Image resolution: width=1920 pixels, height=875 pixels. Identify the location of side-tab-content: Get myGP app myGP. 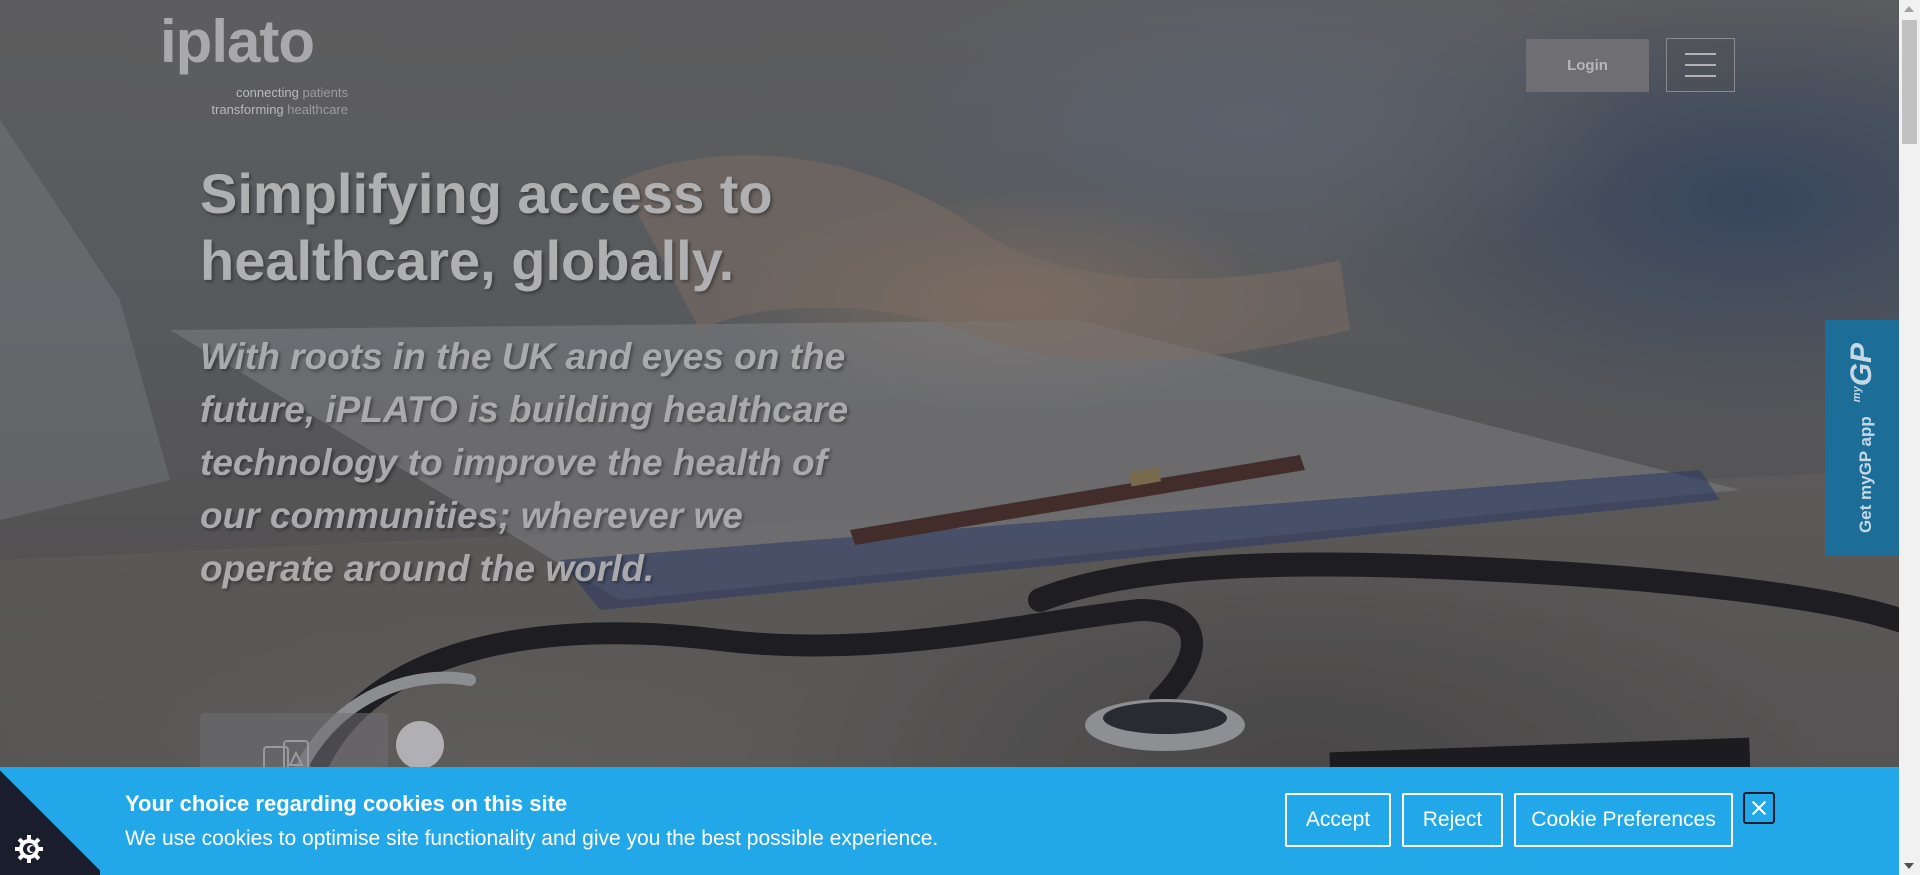
(1862, 438).